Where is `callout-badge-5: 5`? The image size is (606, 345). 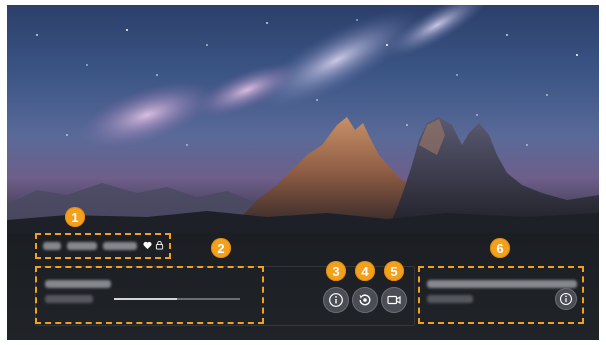
callout-badge-5: 5 is located at coordinates (394, 271).